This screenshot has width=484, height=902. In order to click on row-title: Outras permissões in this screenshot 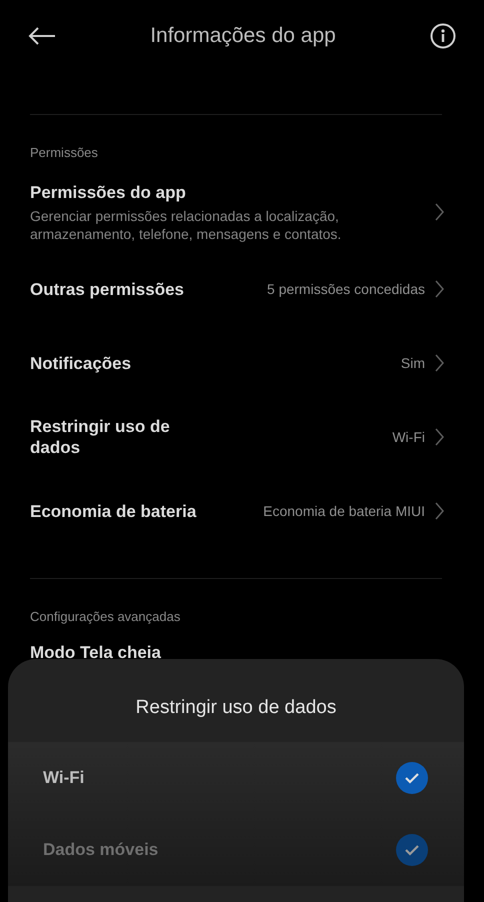, I will do `click(107, 289)`.